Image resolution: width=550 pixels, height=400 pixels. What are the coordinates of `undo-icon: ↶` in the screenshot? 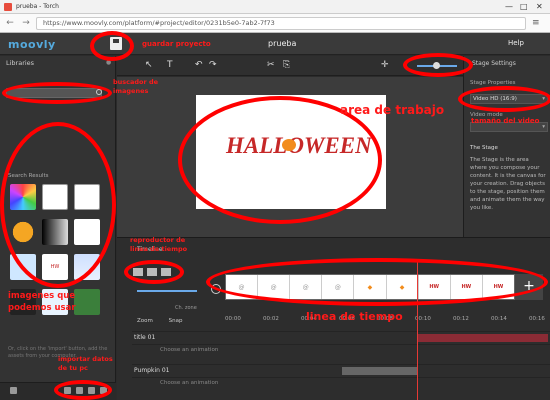 It's located at (199, 65).